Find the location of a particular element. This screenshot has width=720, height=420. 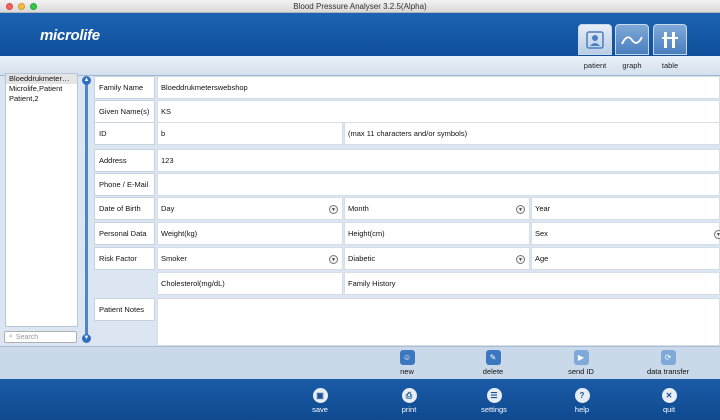

dob-month-select: Month ▼ is located at coordinates (437, 208).